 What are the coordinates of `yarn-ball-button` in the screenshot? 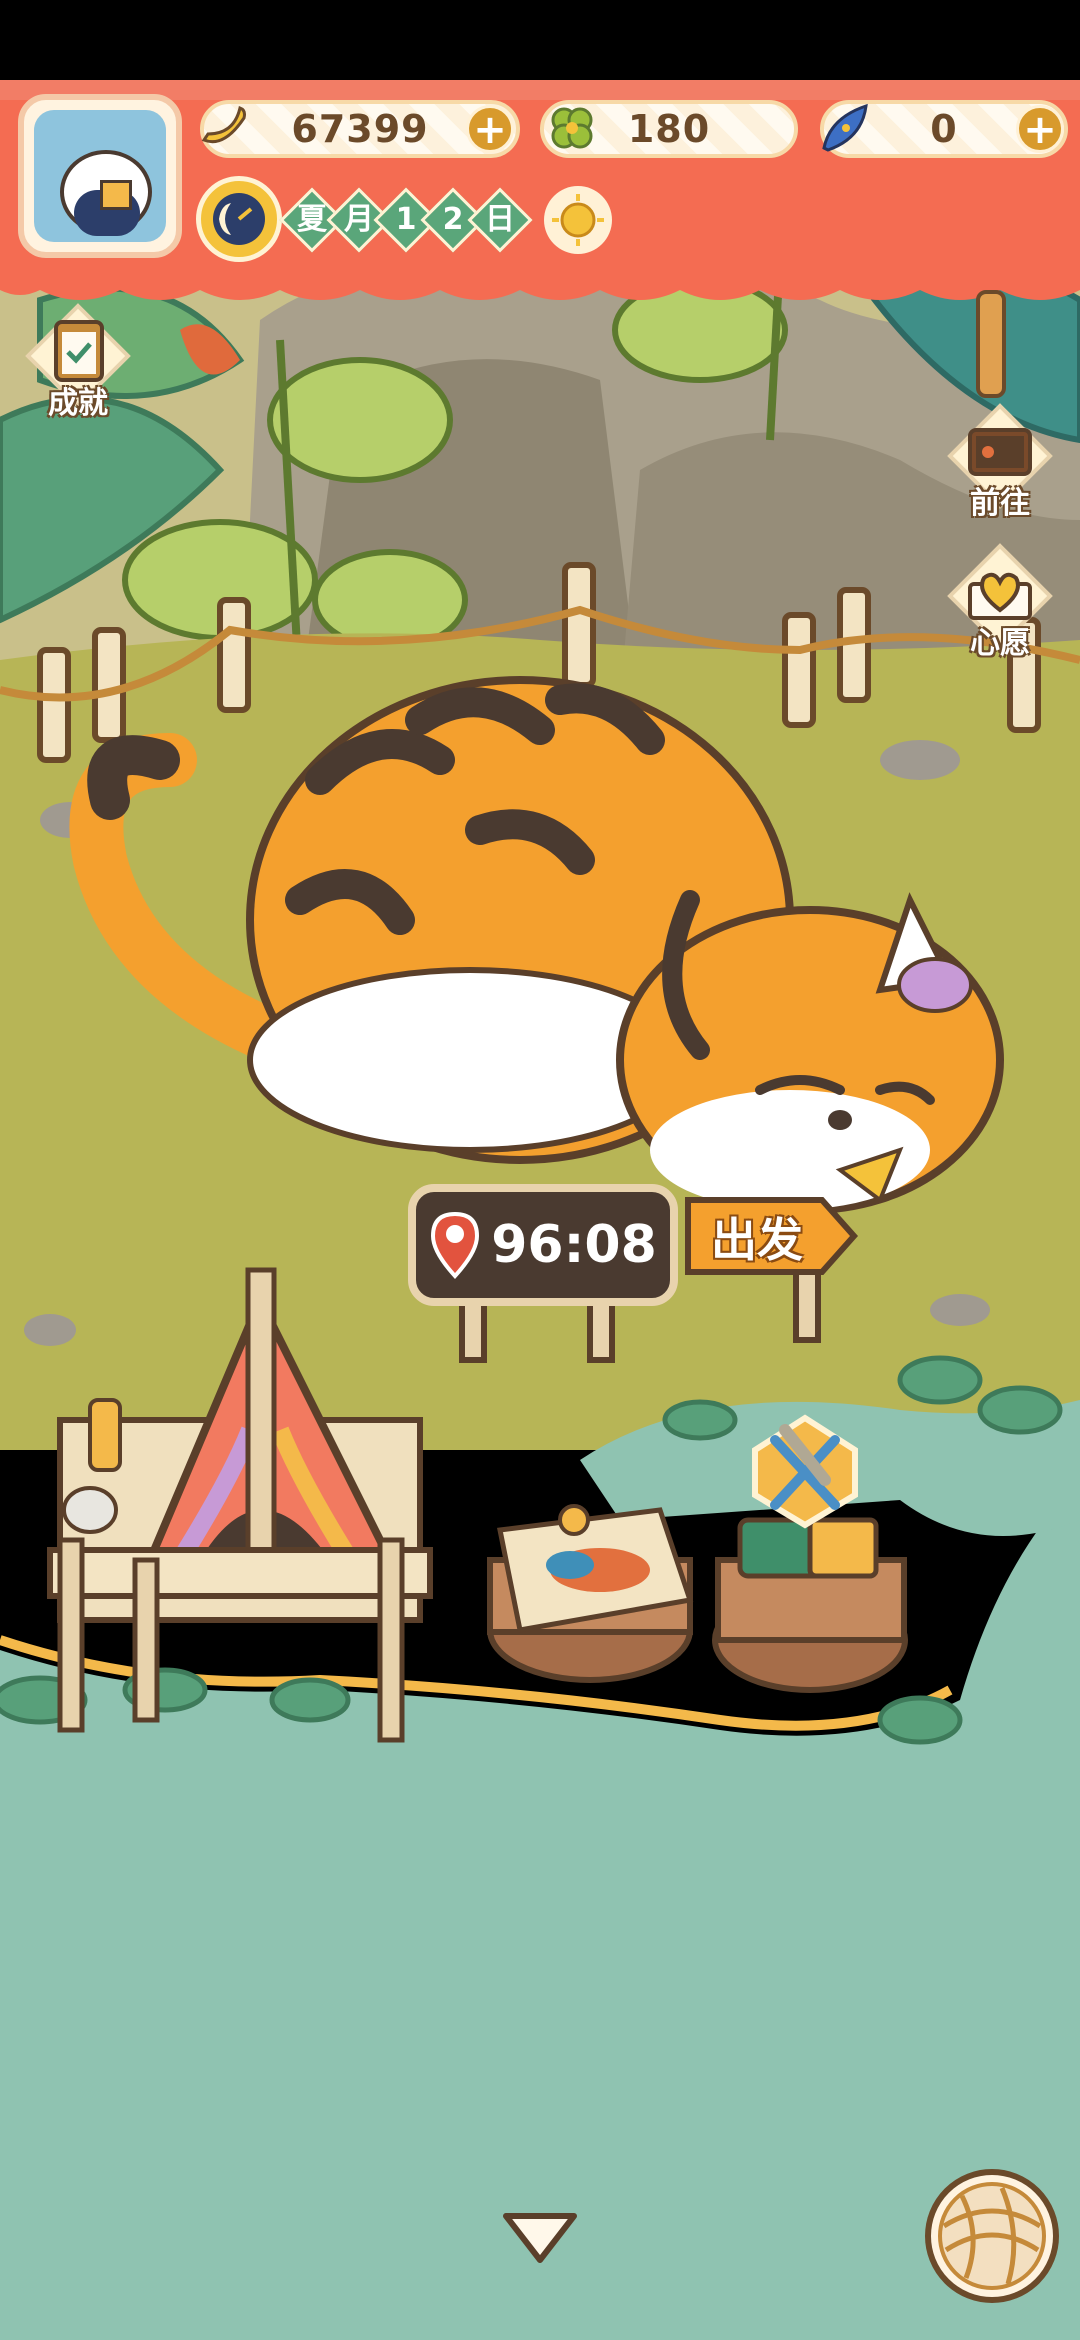 It's located at (992, 2236).